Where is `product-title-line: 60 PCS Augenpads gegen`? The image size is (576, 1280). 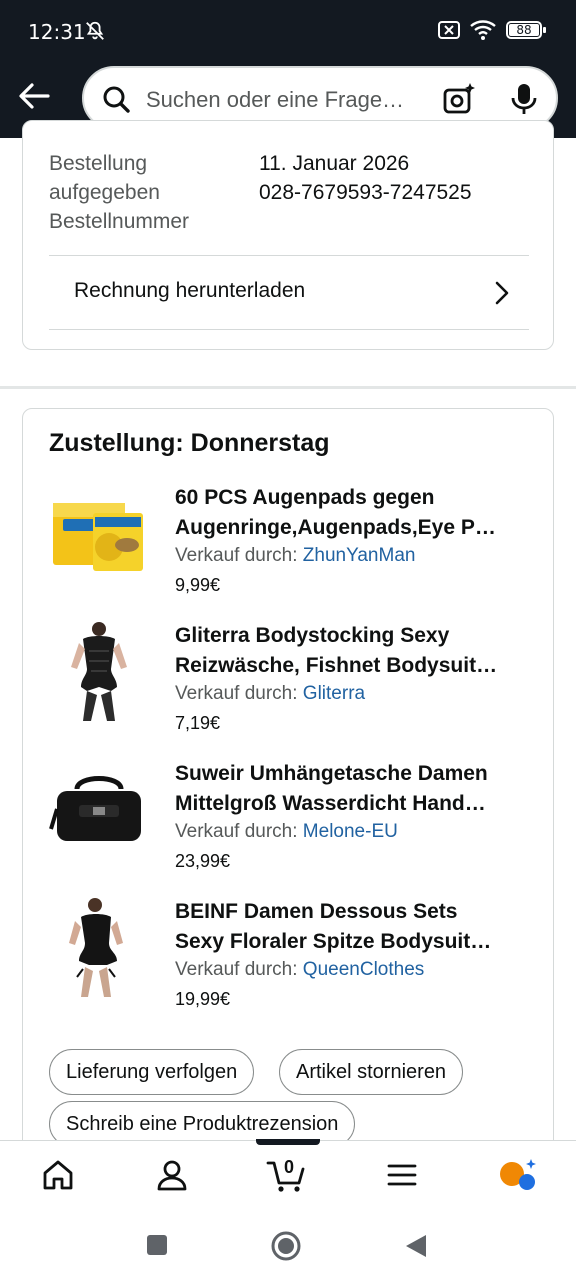 product-title-line: 60 PCS Augenpads gegen is located at coordinates (305, 497).